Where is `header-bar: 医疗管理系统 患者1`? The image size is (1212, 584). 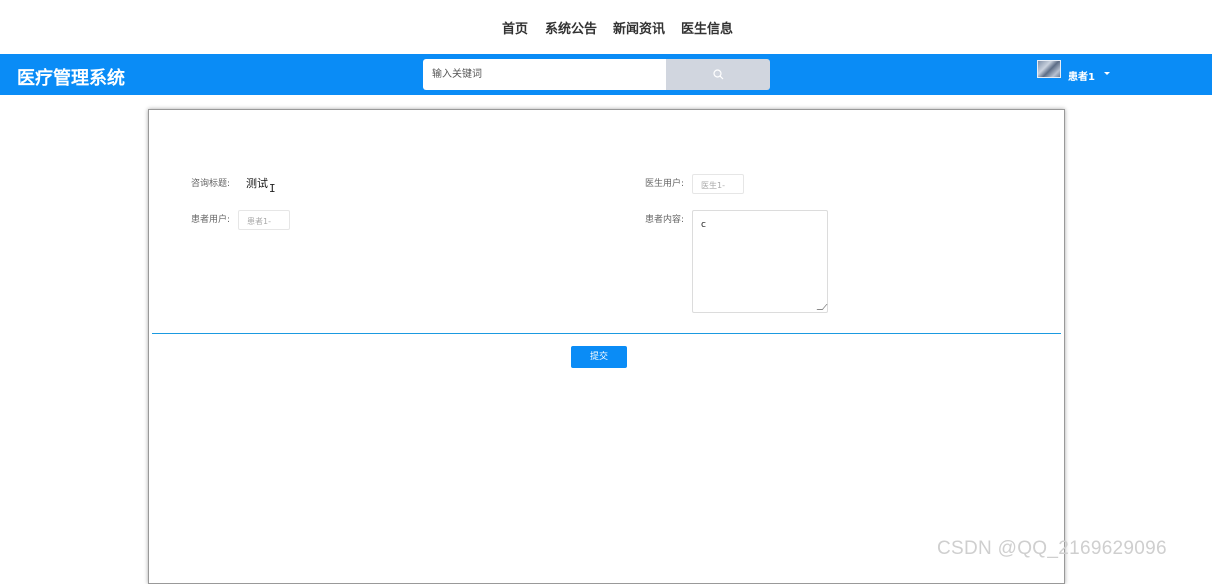
header-bar: 医疗管理系统 患者1 is located at coordinates (606, 74).